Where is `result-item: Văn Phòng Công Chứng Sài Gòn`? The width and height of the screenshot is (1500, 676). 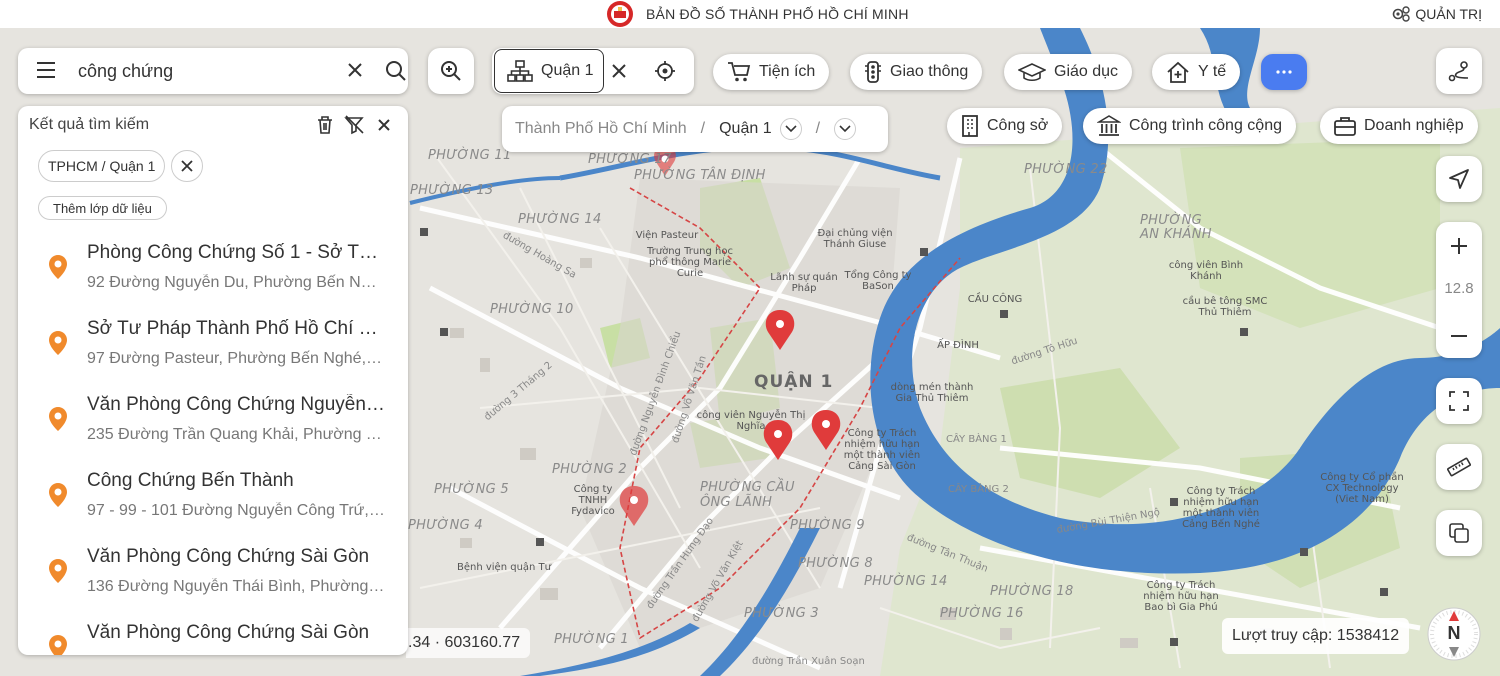 result-item: Văn Phòng Công Chứng Sài Gòn is located at coordinates (213, 634).